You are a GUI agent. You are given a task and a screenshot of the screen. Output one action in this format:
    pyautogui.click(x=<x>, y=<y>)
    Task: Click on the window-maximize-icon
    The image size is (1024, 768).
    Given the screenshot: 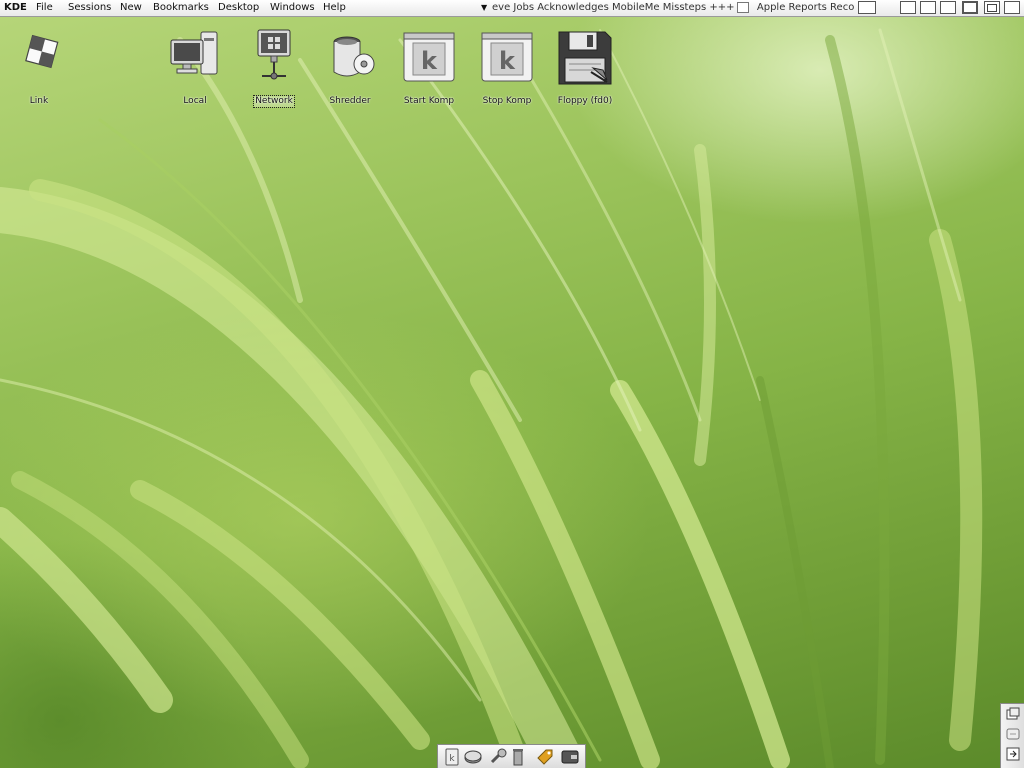 What is the action you would take?
    pyautogui.click(x=1012, y=7)
    